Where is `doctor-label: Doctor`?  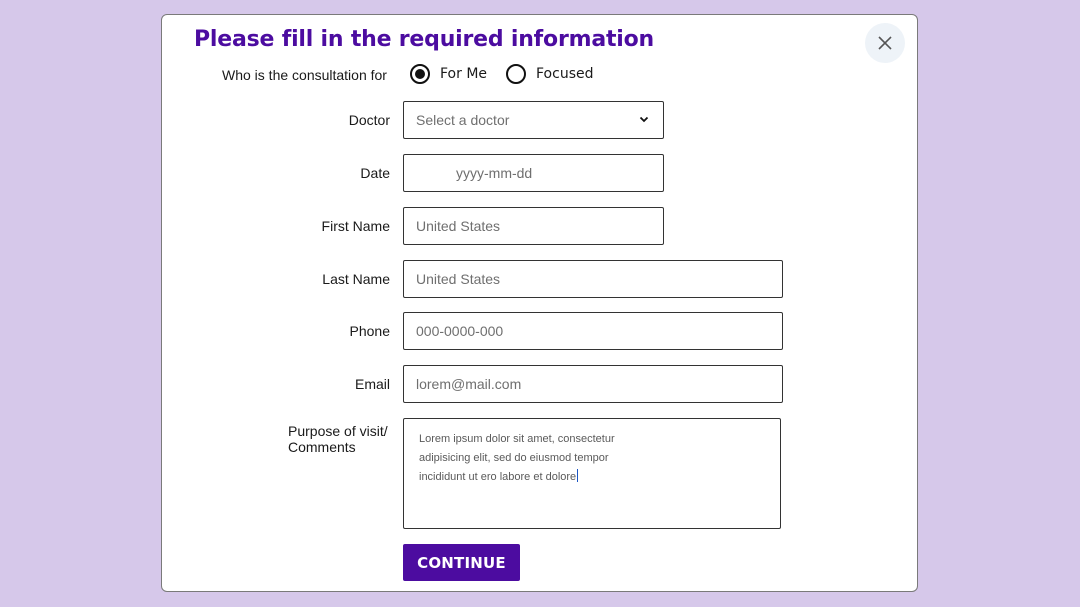 doctor-label: Doctor is located at coordinates (369, 120).